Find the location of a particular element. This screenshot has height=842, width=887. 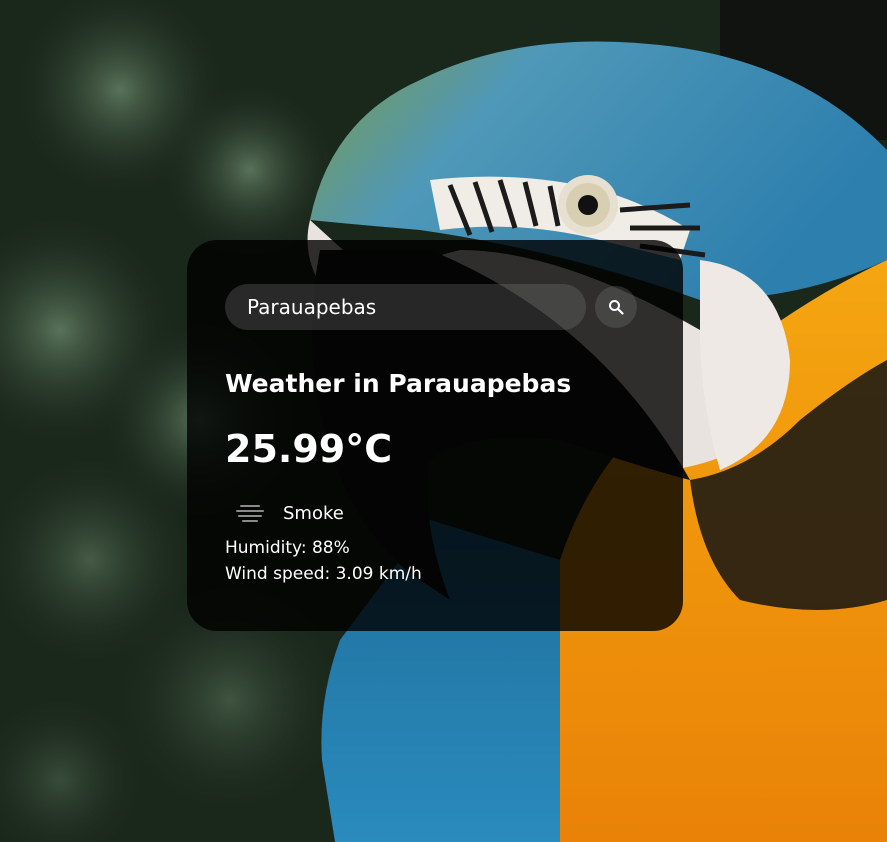

search-button is located at coordinates (616, 307).